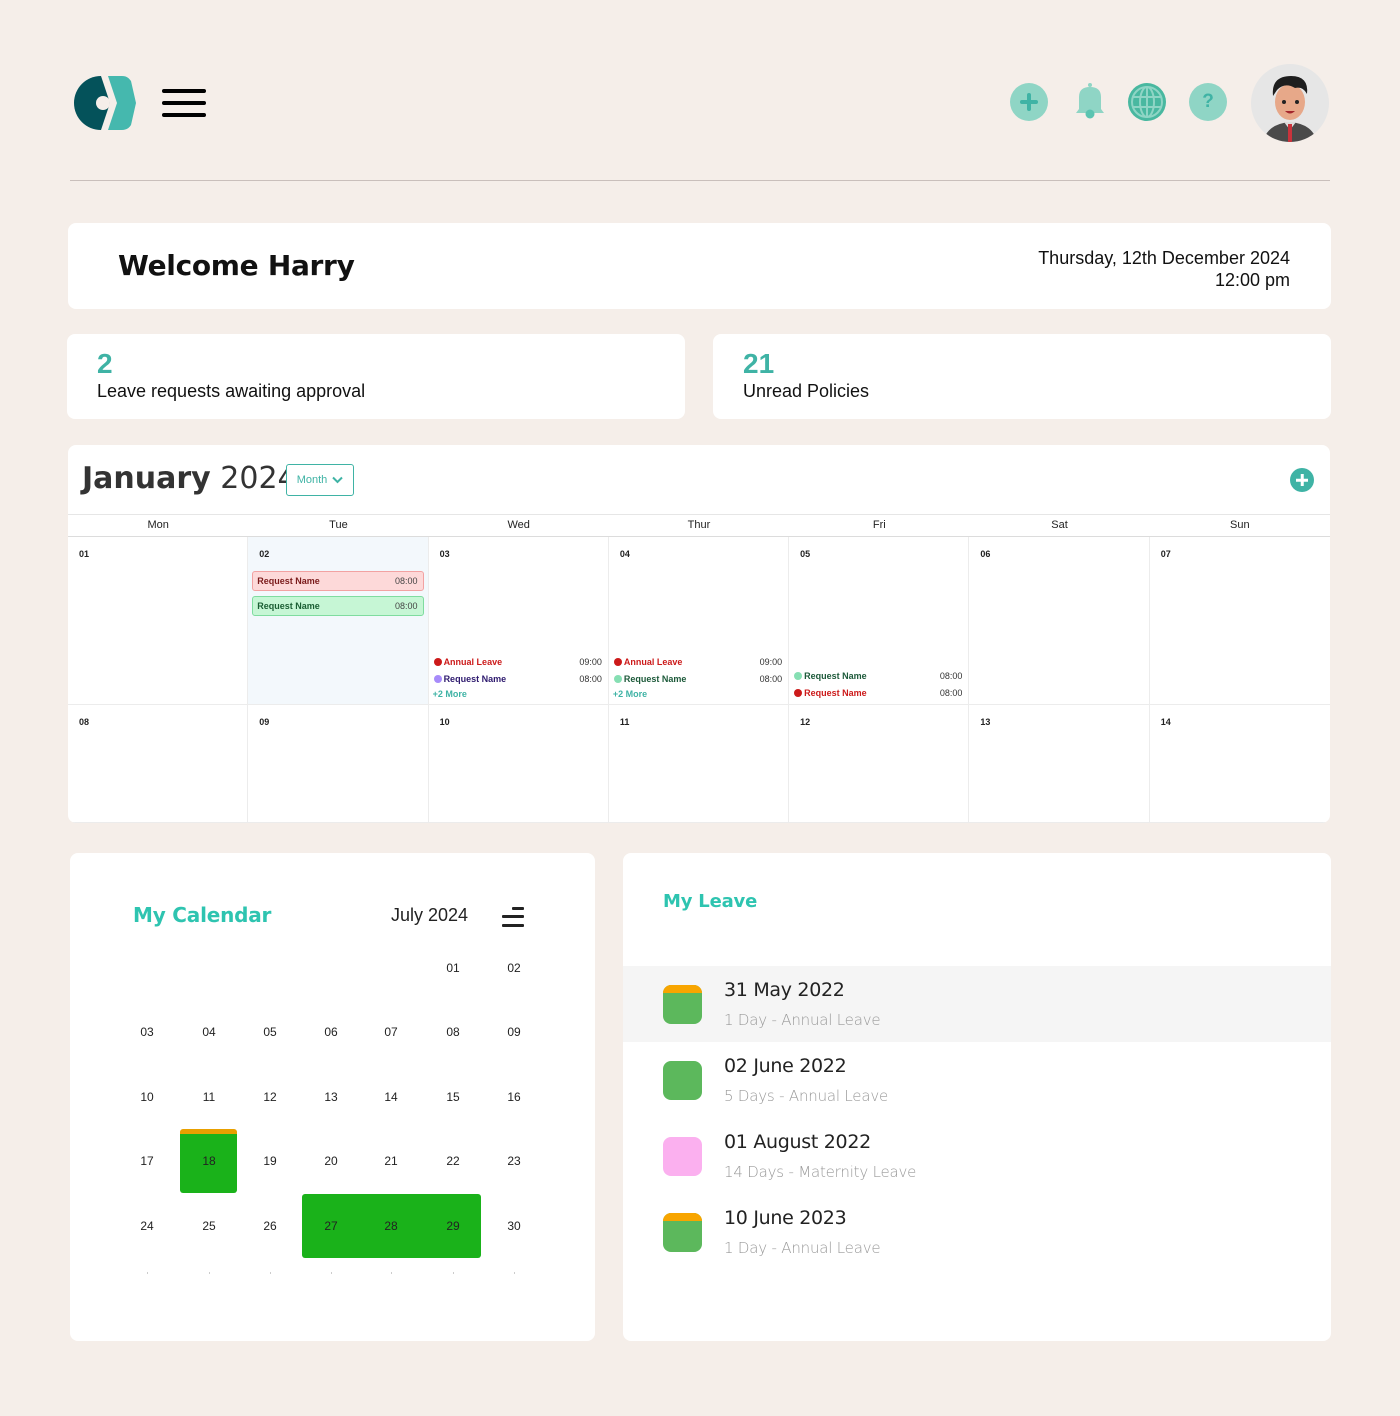  What do you see at coordinates (209, 1032) in the screenshot?
I see `mini-calendar-day: 04` at bounding box center [209, 1032].